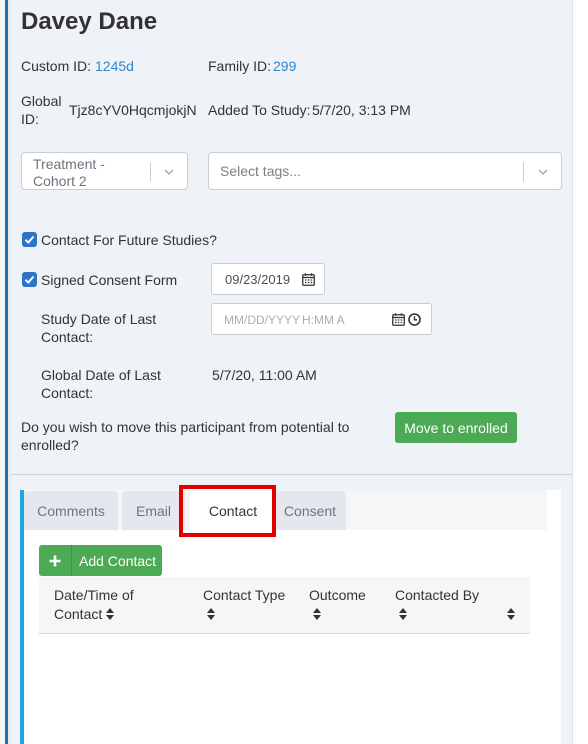 Image resolution: width=588 pixels, height=744 pixels. What do you see at coordinates (437, 595) in the screenshot?
I see `header-contacted-by: Contacted By` at bounding box center [437, 595].